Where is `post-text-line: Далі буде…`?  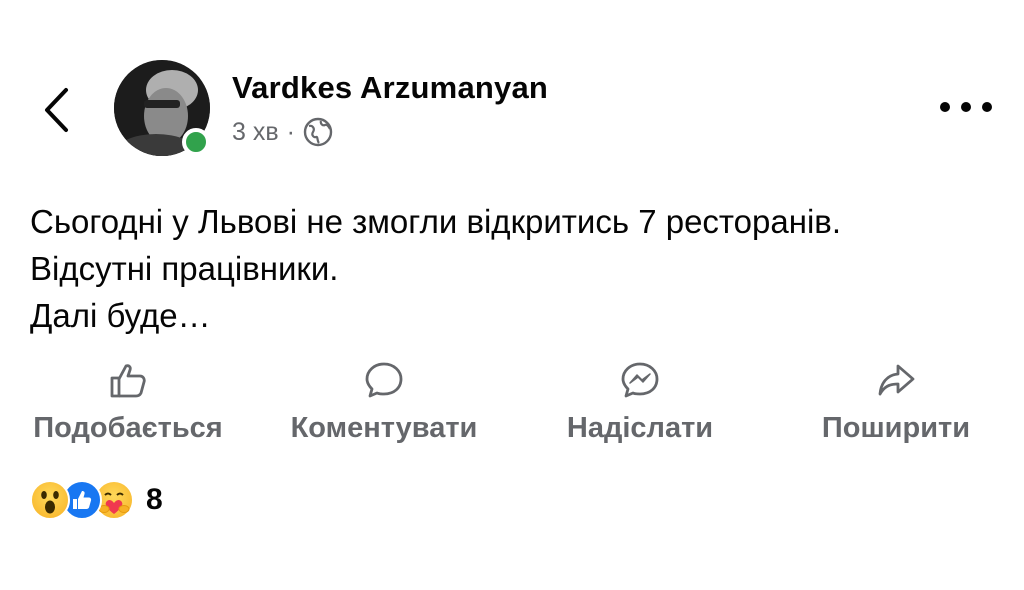
post-text-line: Далі буде… is located at coordinates (120, 315).